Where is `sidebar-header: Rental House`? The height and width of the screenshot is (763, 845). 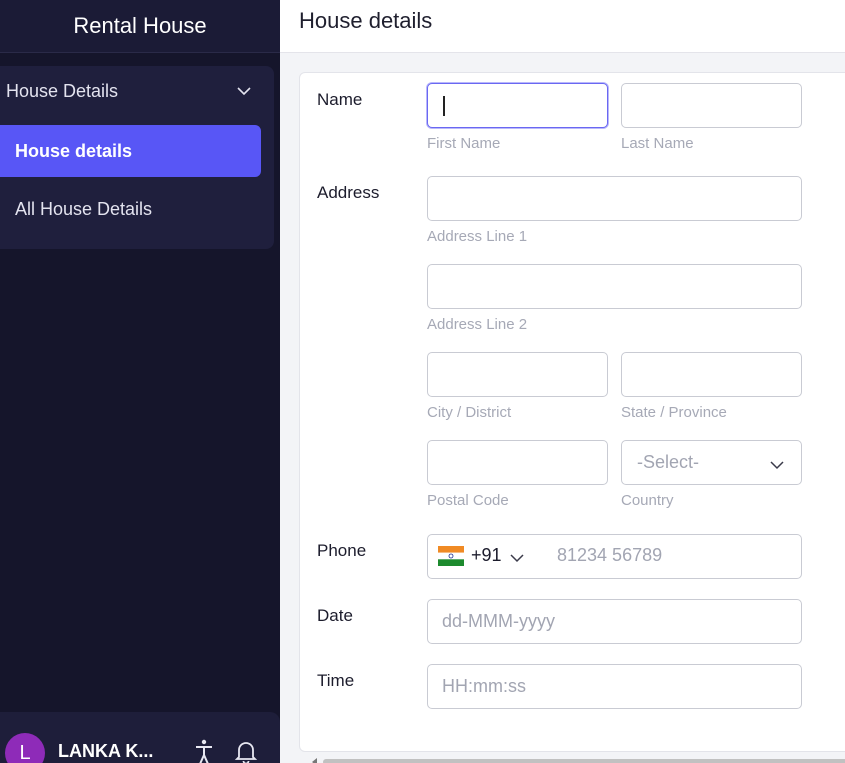 sidebar-header: Rental House is located at coordinates (140, 26).